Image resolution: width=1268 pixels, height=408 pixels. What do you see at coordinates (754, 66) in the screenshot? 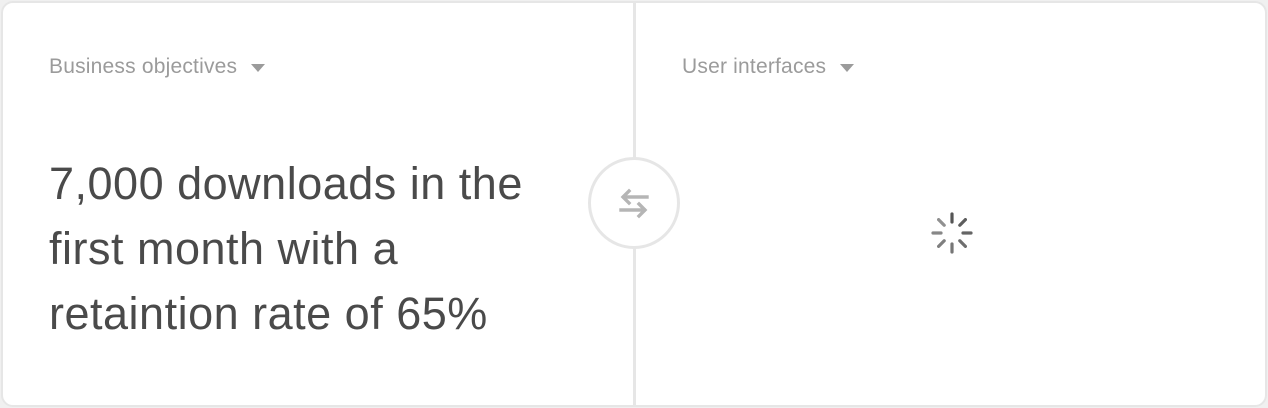
I see `user-interfaces-dropdown-label: User interfaces` at bounding box center [754, 66].